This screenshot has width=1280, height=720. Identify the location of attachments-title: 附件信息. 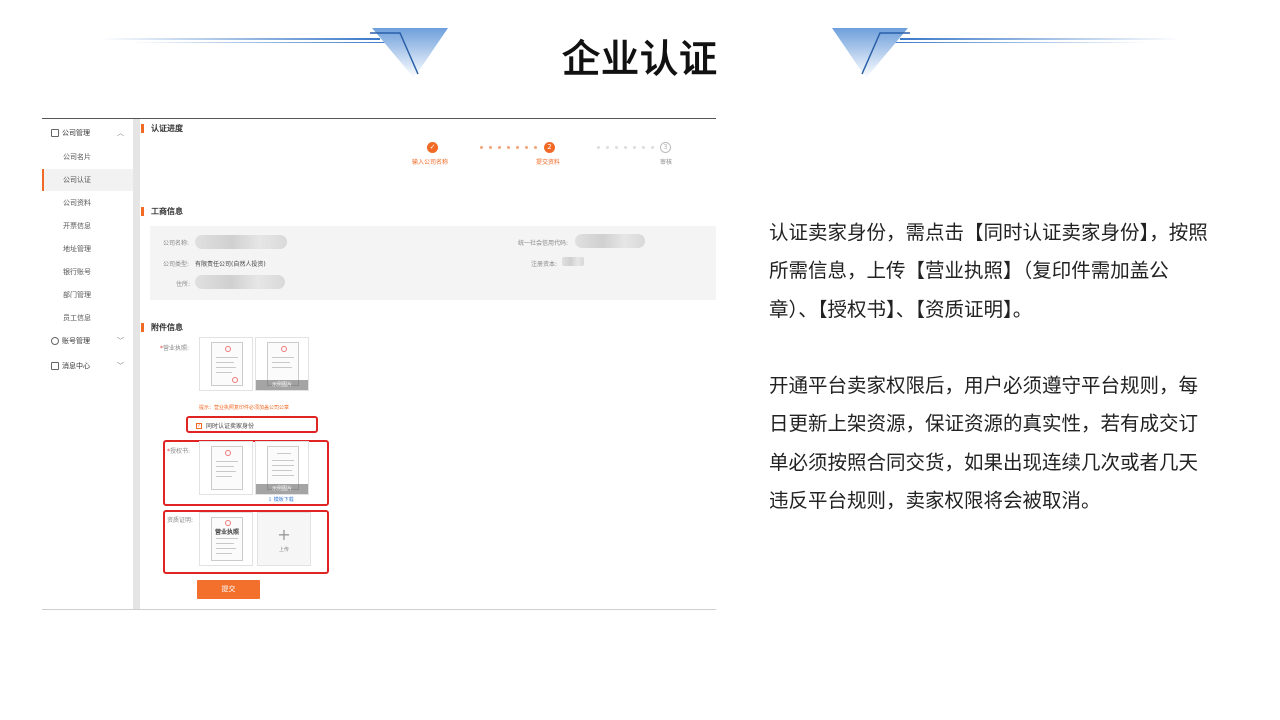
(167, 327).